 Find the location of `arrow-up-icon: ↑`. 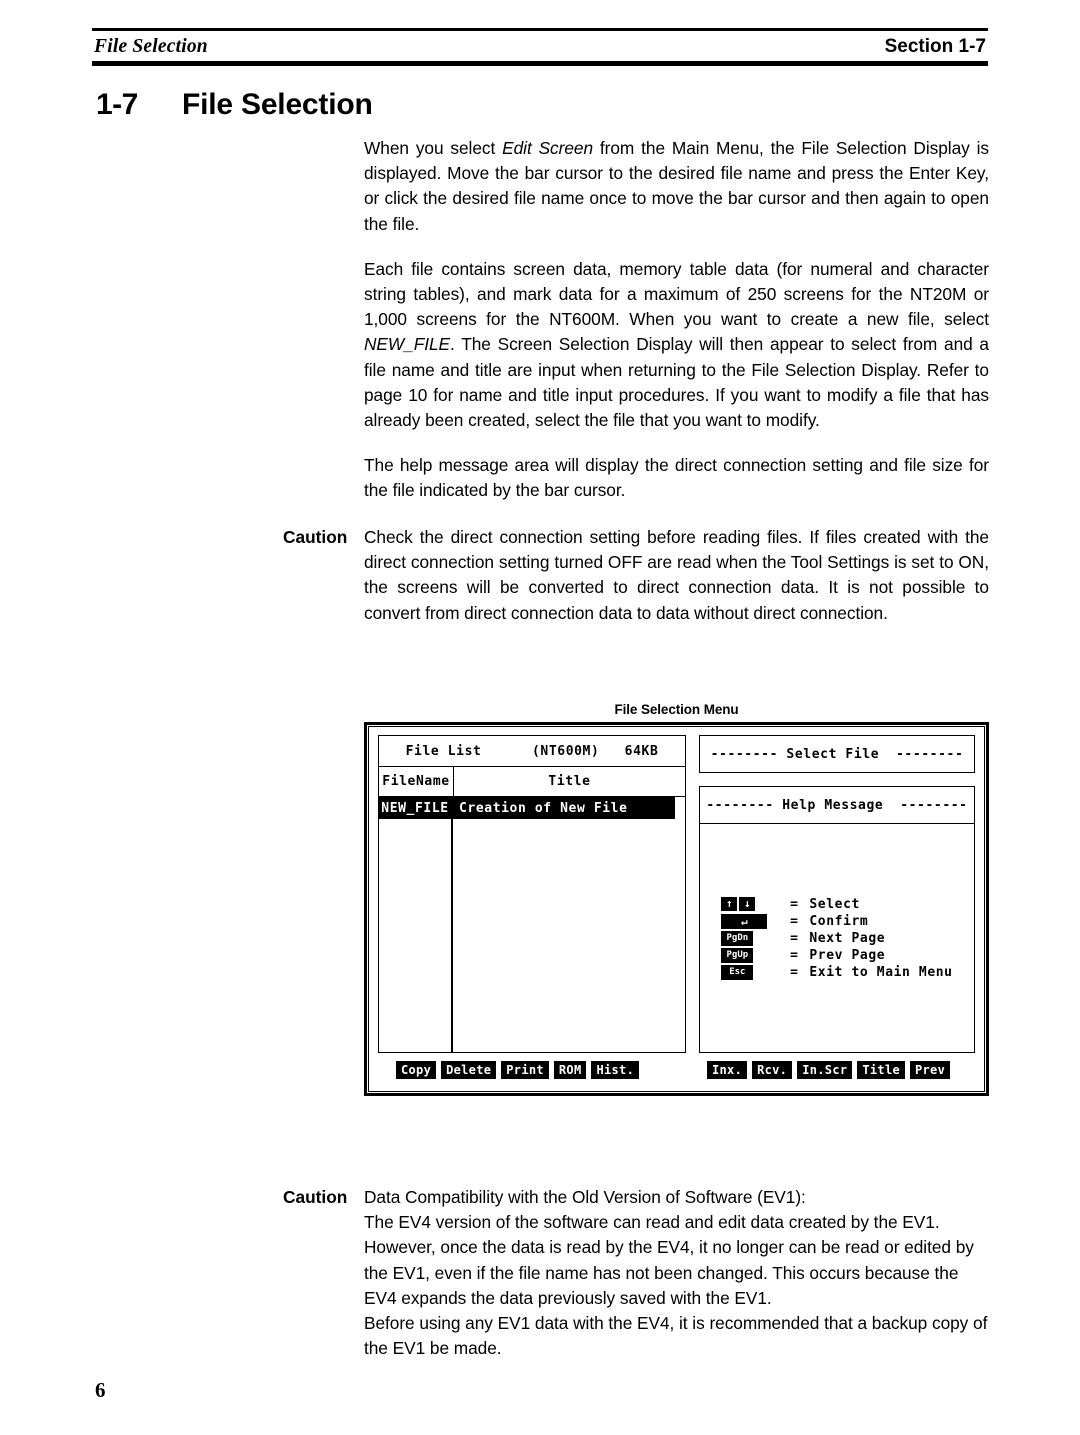

arrow-up-icon: ↑ is located at coordinates (729, 904).